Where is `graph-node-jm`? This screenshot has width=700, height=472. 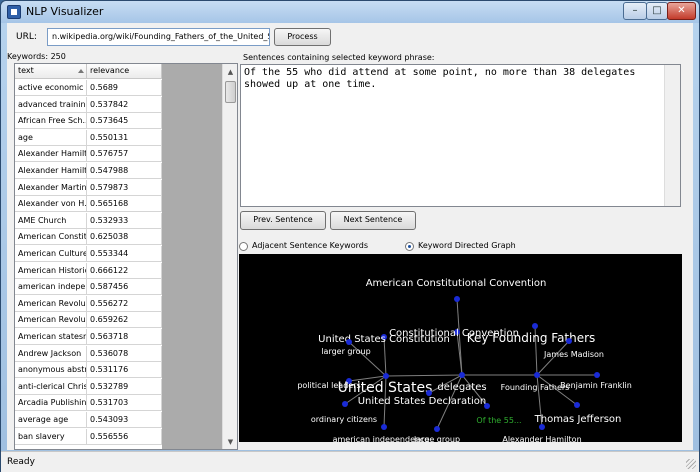
graph-node-jm is located at coordinates (569, 341).